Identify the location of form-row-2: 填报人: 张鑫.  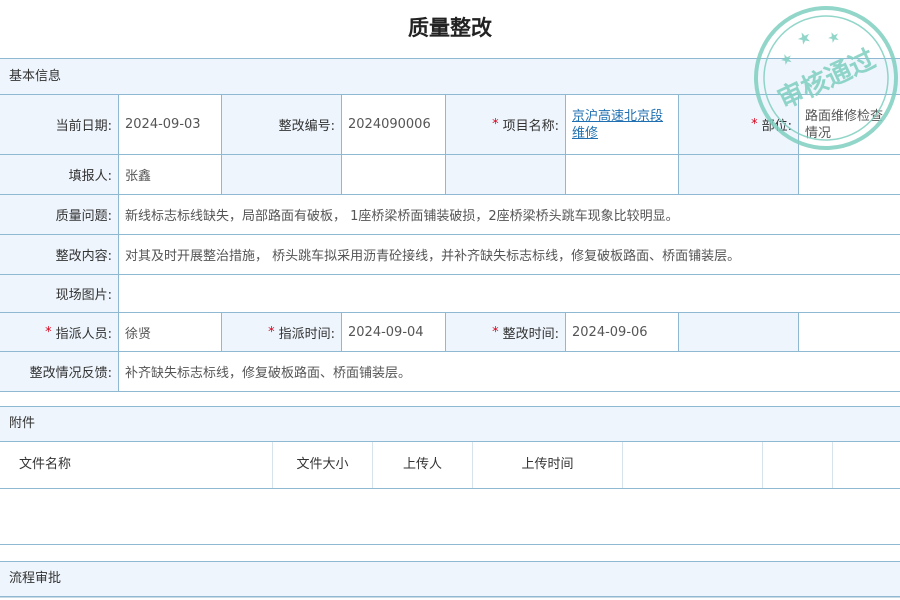
(450, 175).